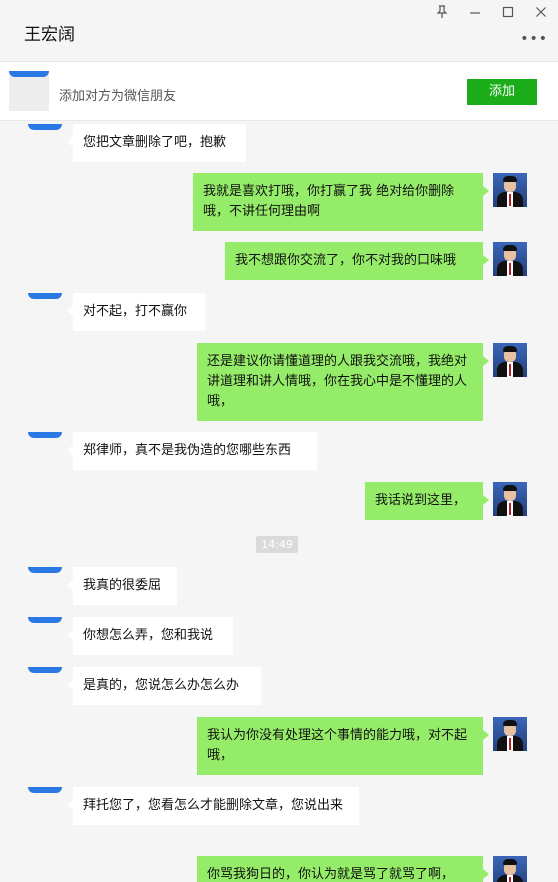  What do you see at coordinates (213, 806) in the screenshot?
I see `message-bubble: 拜托您了，您看怎么才能删除文章，您说出来` at bounding box center [213, 806].